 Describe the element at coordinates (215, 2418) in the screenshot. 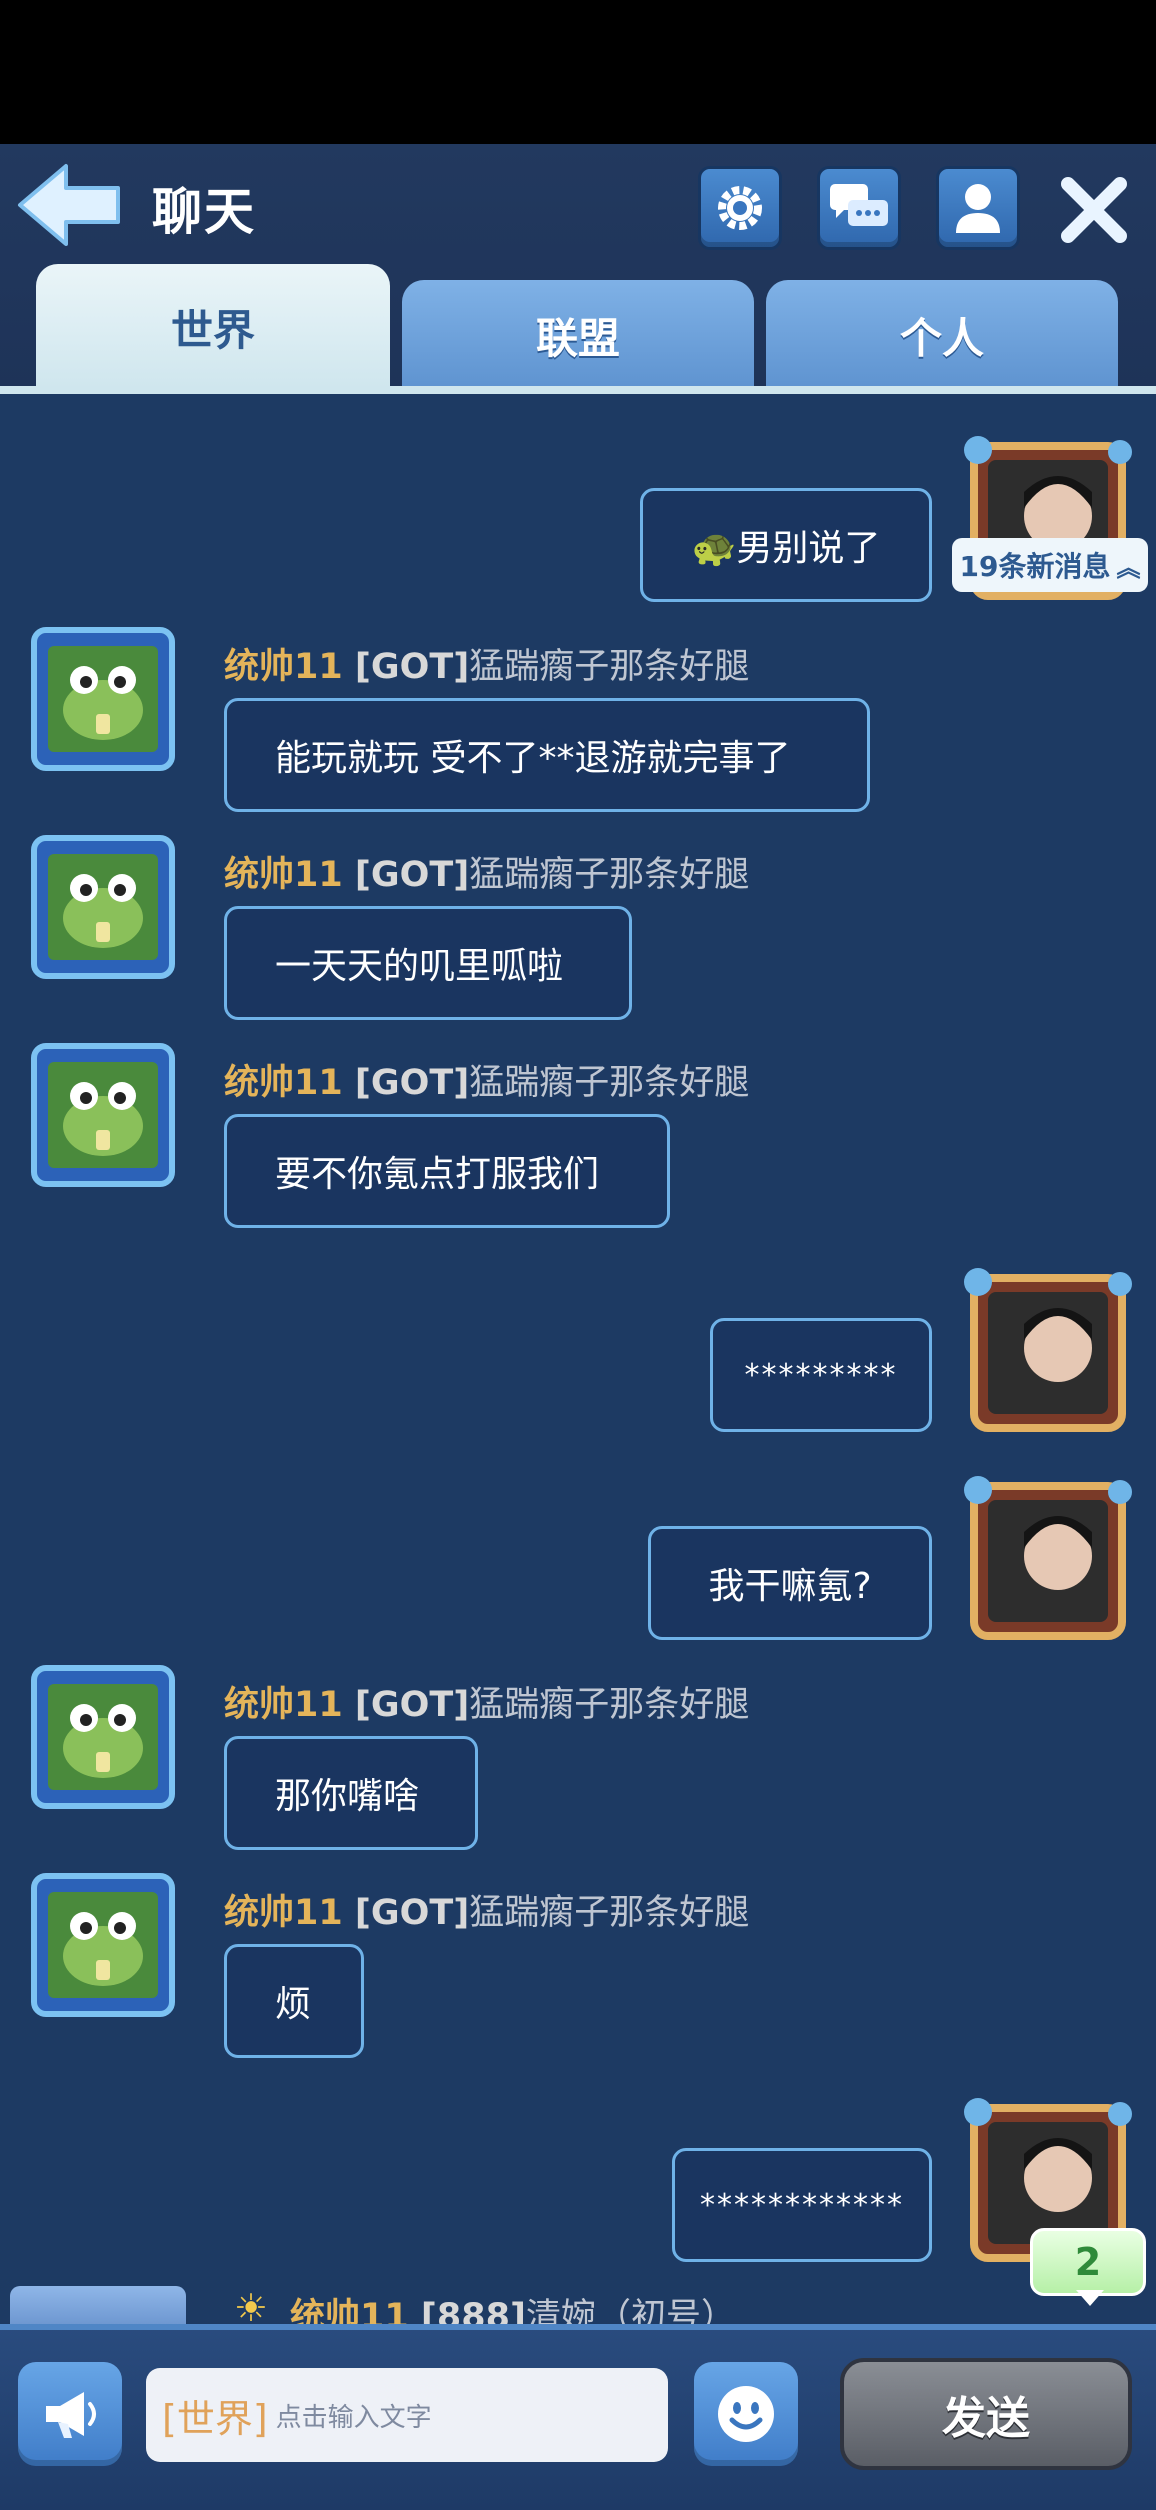

I see `channel-label: [世界]` at that location.